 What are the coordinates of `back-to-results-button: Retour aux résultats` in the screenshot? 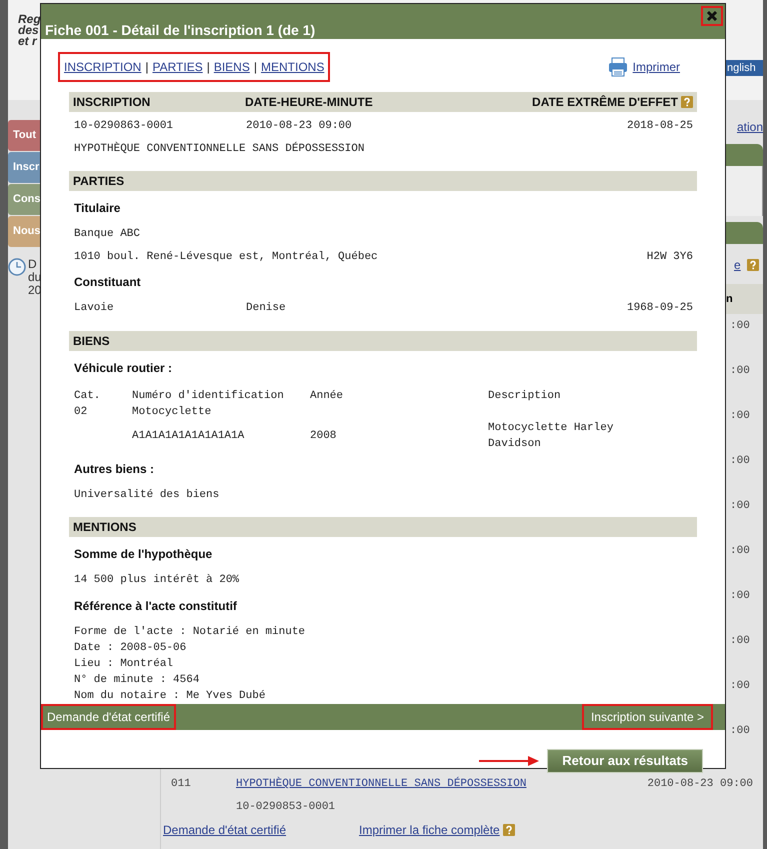 It's located at (625, 760).